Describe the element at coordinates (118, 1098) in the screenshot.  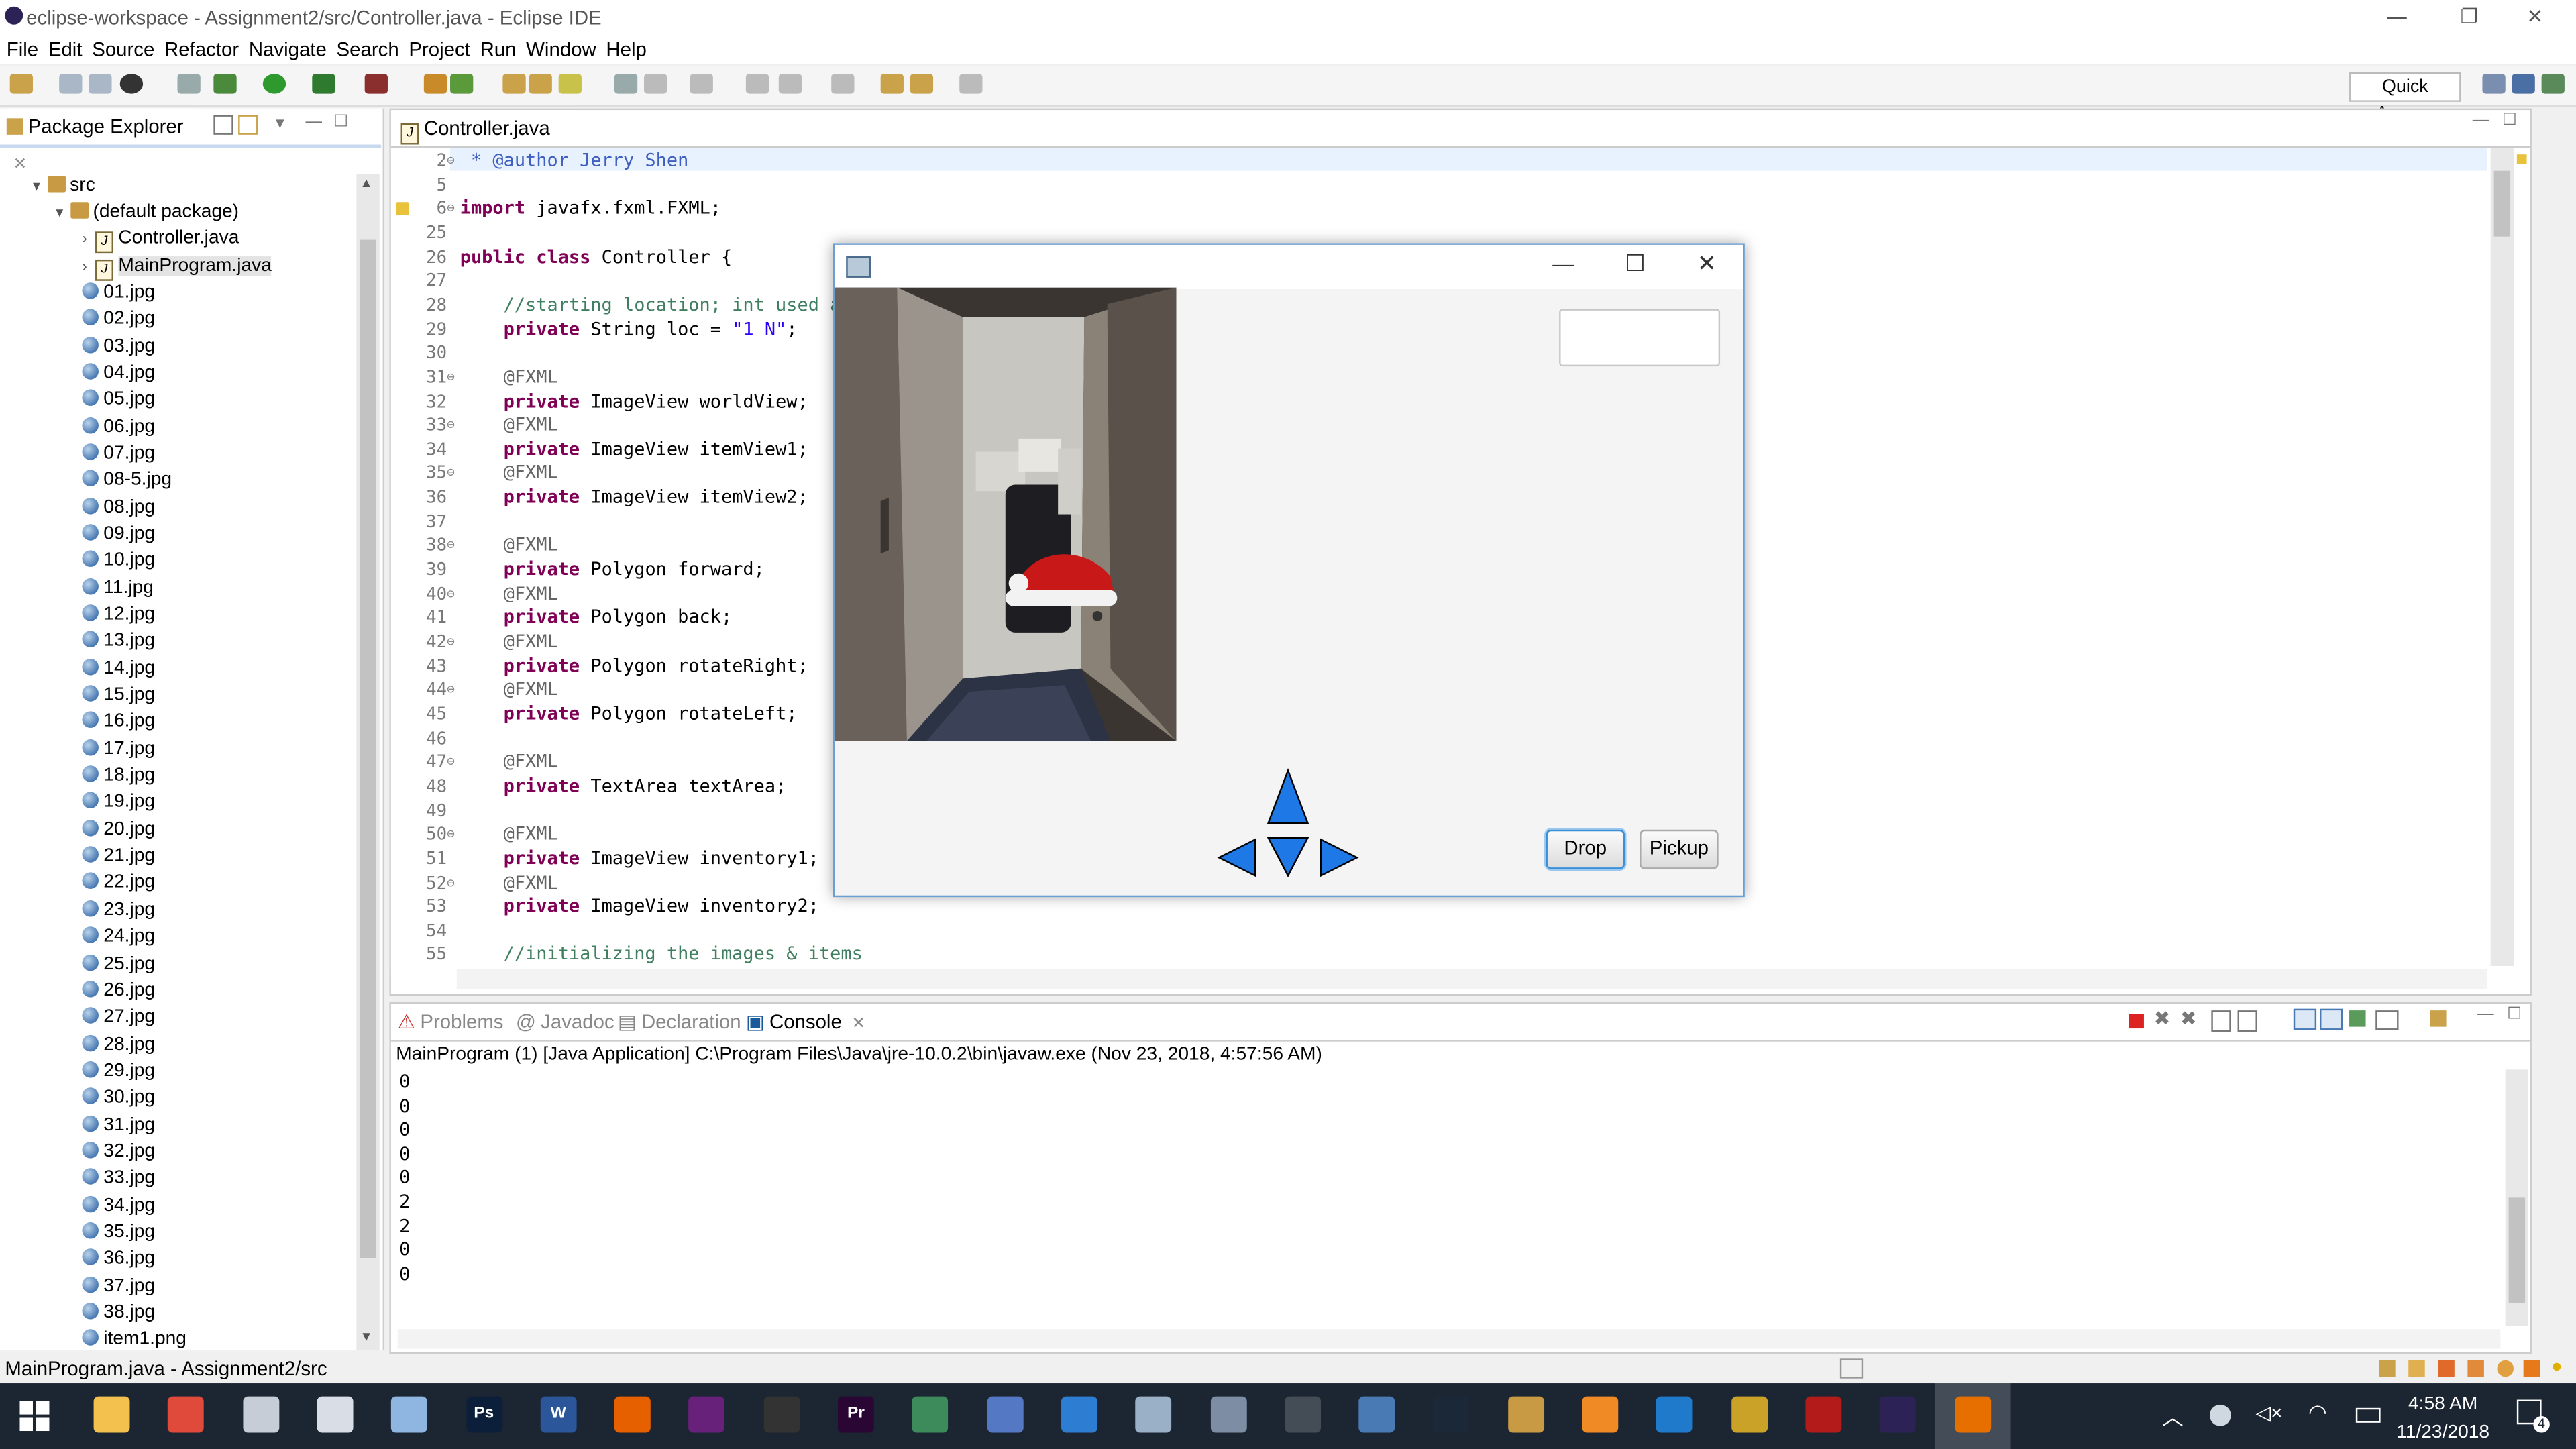
I see `tree-resource-file: 30.jpg` at that location.